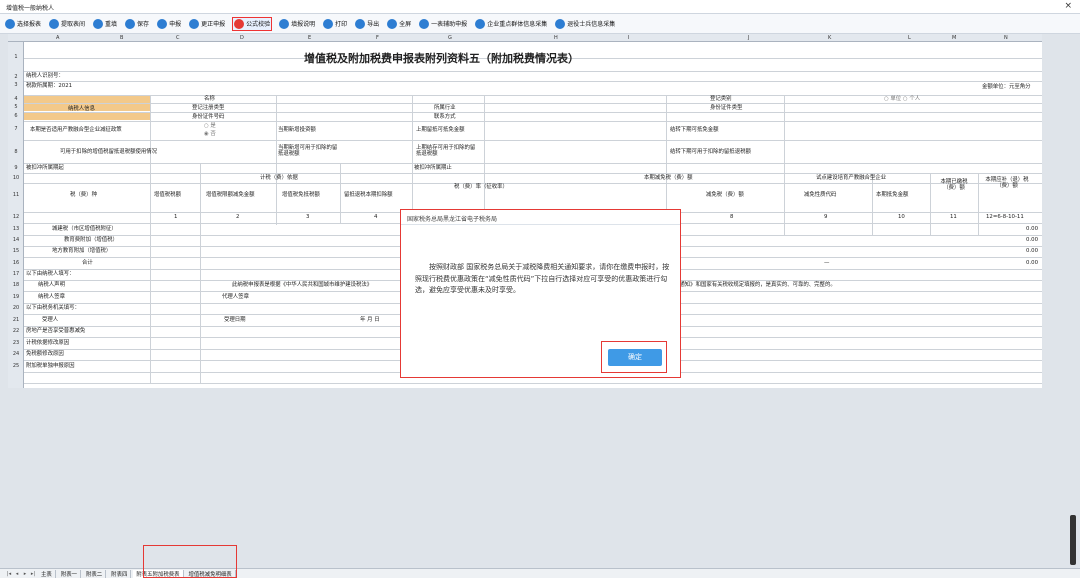  Describe the element at coordinates (308, 151) in the screenshot. I see `new-credit-label: 当期新增可用于扣除的留抵退税额` at that location.